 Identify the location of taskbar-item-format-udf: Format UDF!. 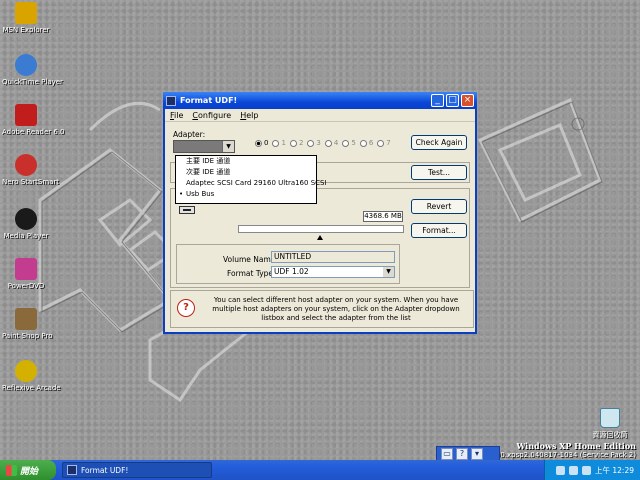
(137, 470).